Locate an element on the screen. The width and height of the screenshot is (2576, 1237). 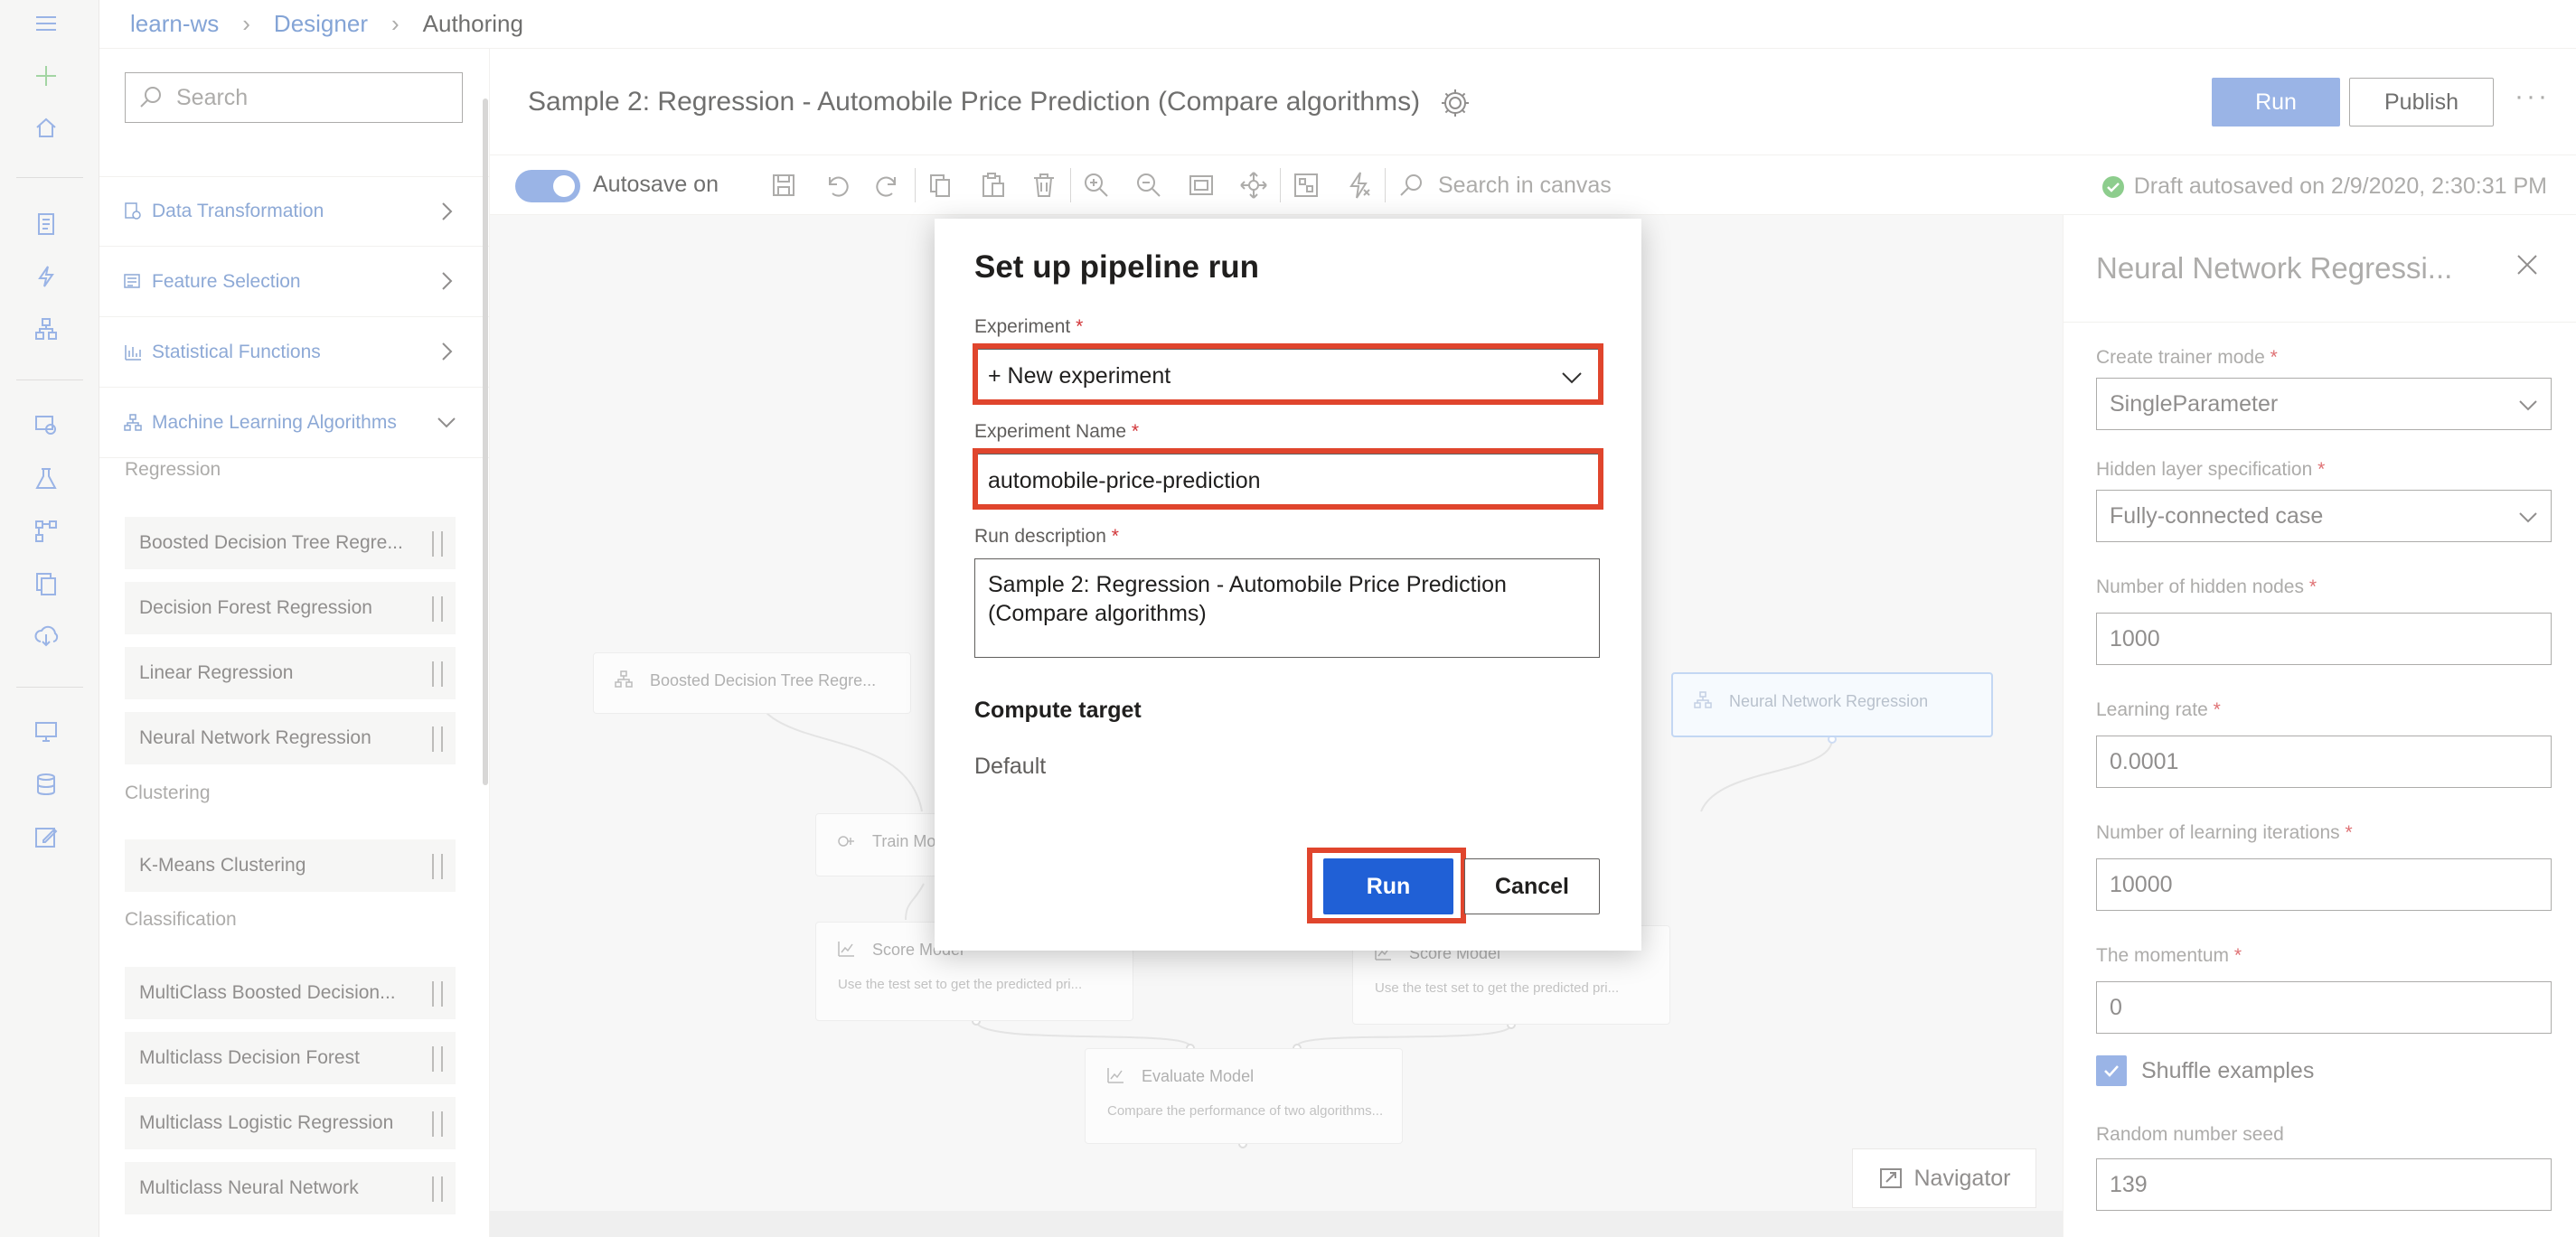
compute-target-heading: Compute target is located at coordinates (1058, 711).